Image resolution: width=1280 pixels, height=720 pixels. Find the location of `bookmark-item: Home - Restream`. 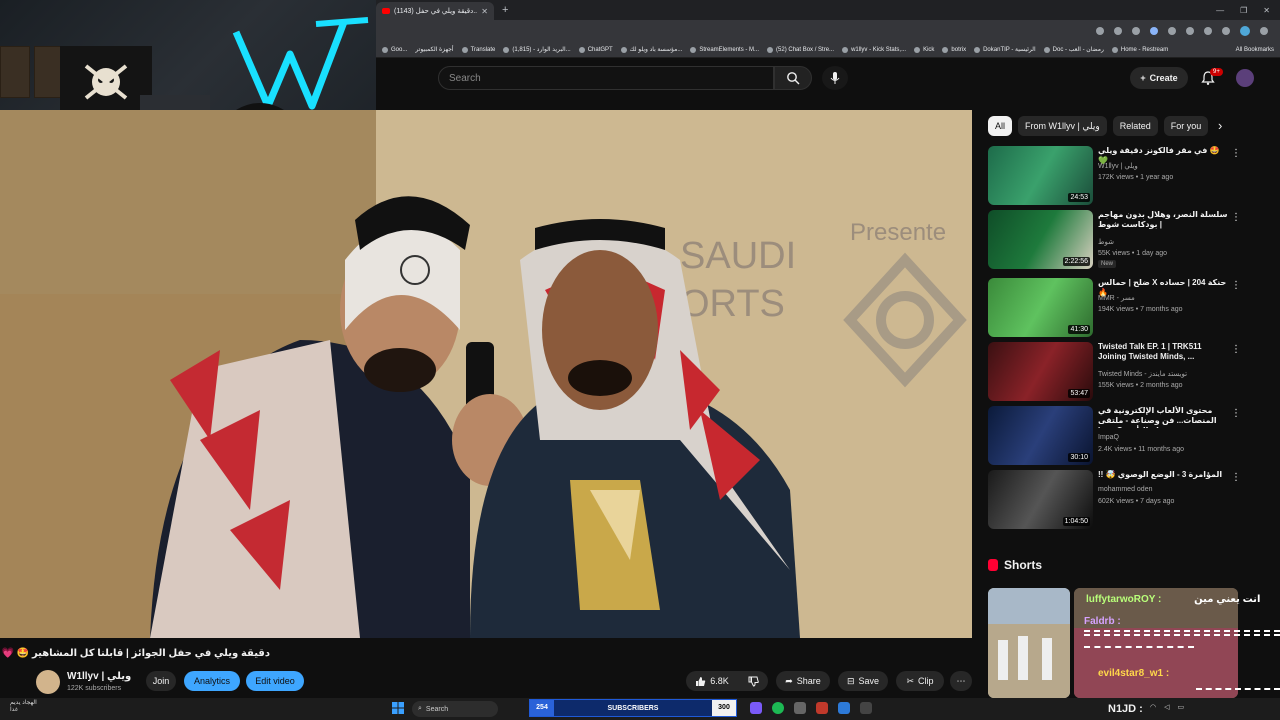

bookmark-item: Home - Restream is located at coordinates (1139, 49).